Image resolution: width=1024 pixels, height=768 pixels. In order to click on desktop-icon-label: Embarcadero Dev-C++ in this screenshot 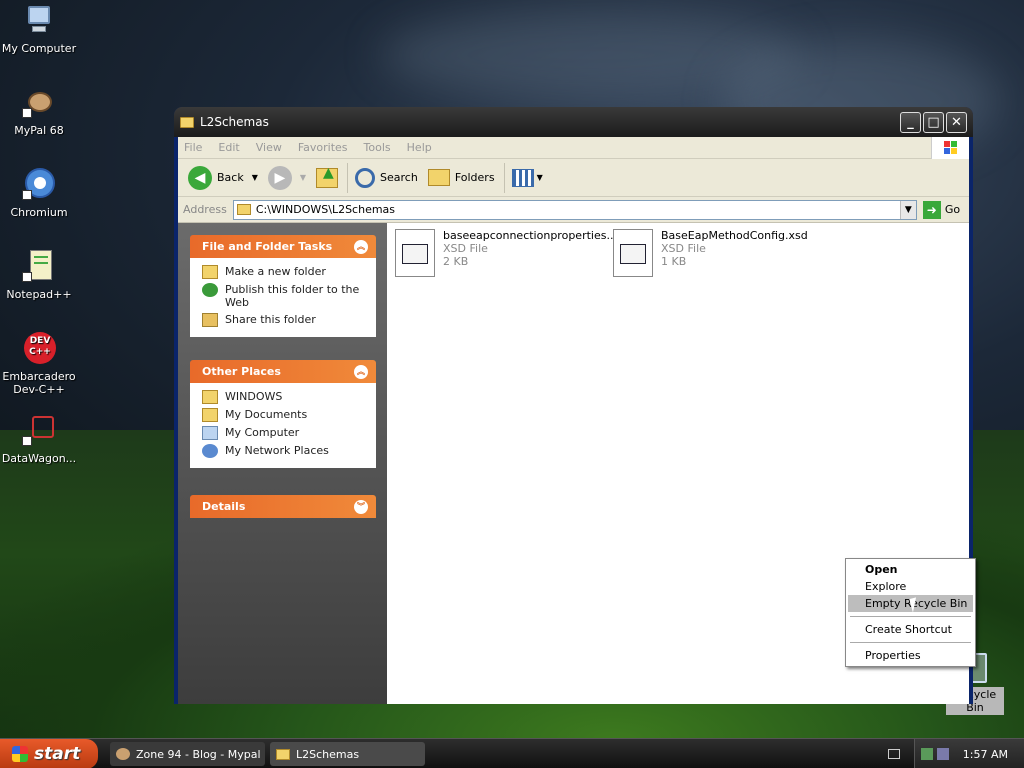, I will do `click(39, 383)`.